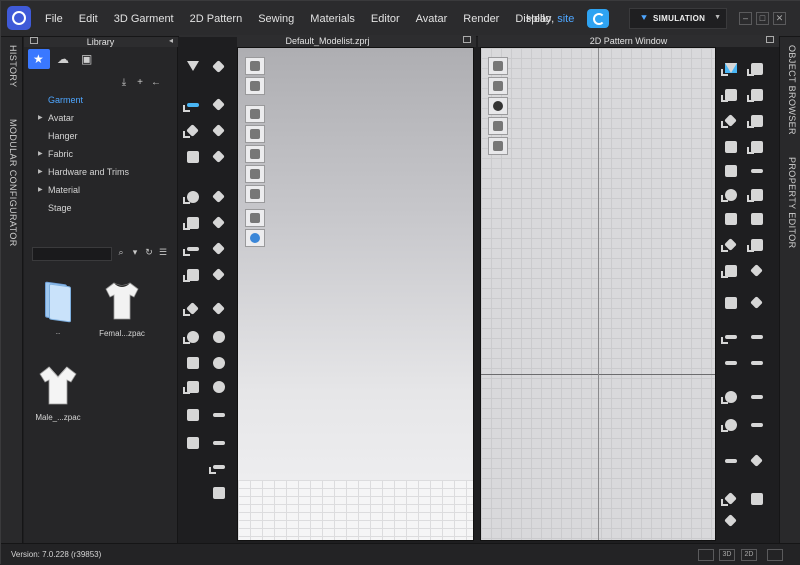 The width and height of the screenshot is (800, 565). What do you see at coordinates (219, 309) in the screenshot?
I see `tailor-tack-icon` at bounding box center [219, 309].